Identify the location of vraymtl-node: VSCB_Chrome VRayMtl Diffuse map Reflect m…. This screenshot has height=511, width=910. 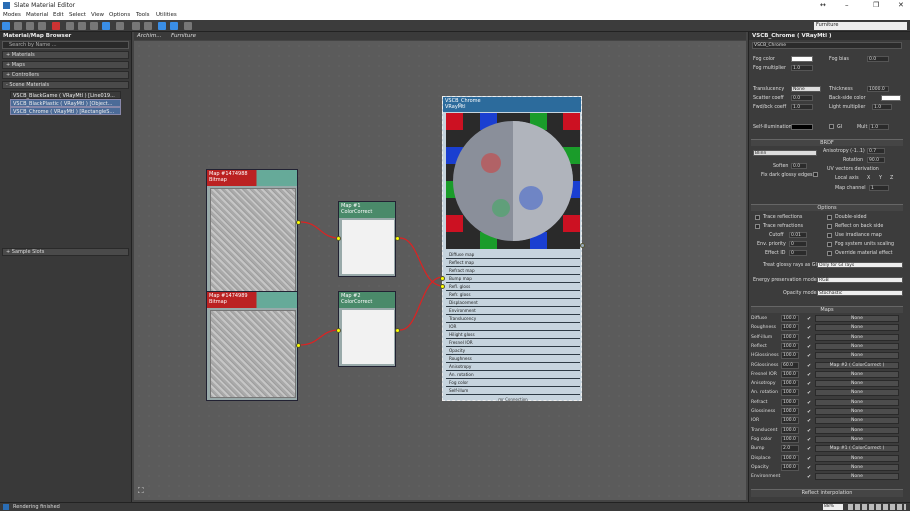
(512, 249).